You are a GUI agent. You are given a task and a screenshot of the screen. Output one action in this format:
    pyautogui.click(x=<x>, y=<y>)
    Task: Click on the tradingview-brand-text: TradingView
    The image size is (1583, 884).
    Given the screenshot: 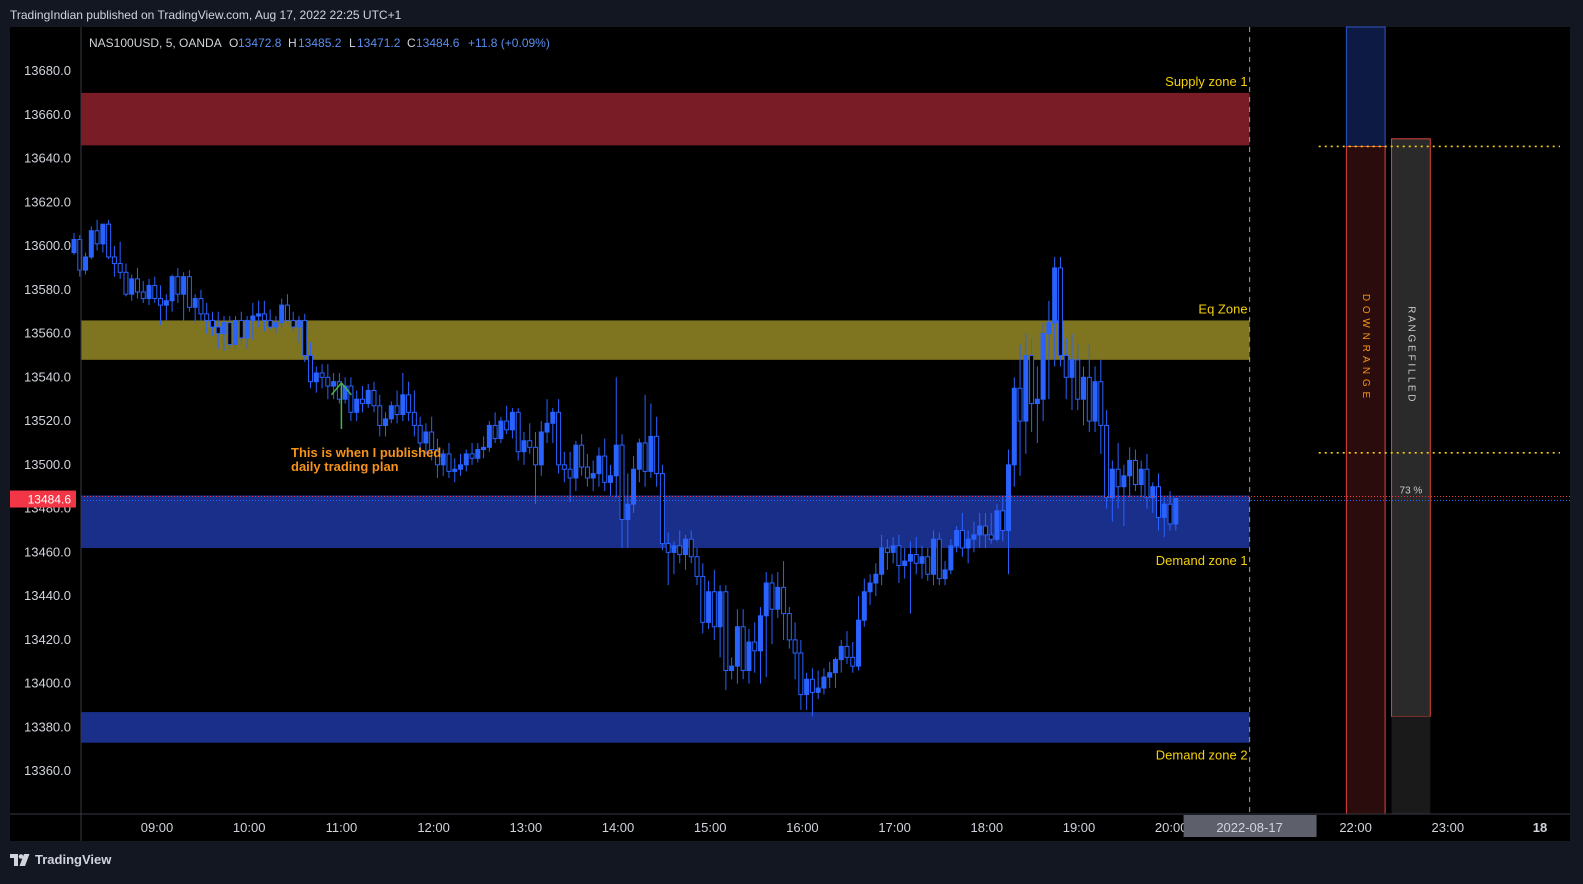 What is the action you would take?
    pyautogui.click(x=73, y=859)
    